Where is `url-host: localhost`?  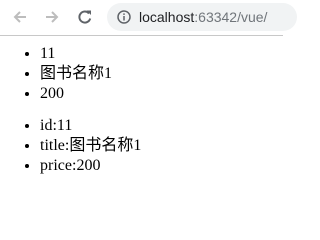
url-host: localhost is located at coordinates (167, 17).